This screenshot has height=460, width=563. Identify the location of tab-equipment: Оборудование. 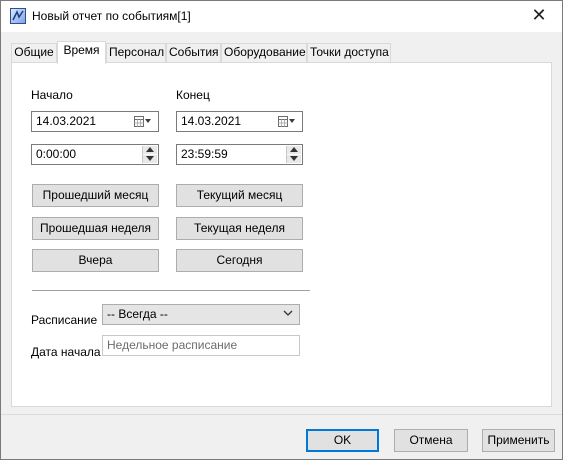
(264, 52).